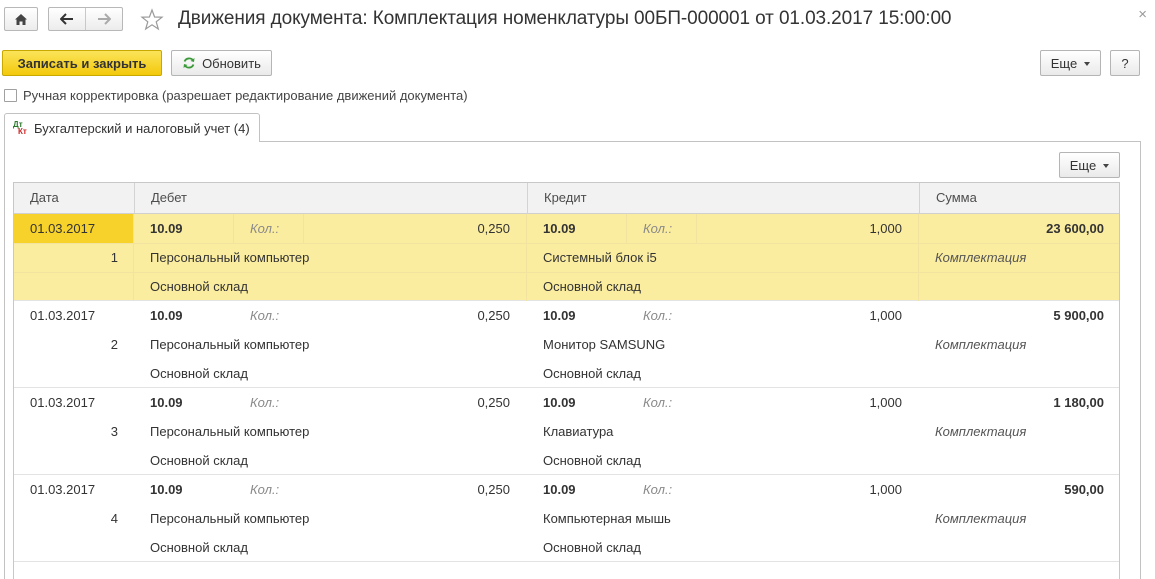 This screenshot has height=579, width=1155. Describe the element at coordinates (723, 198) in the screenshot. I see `column-header-credit: Кредит` at that location.